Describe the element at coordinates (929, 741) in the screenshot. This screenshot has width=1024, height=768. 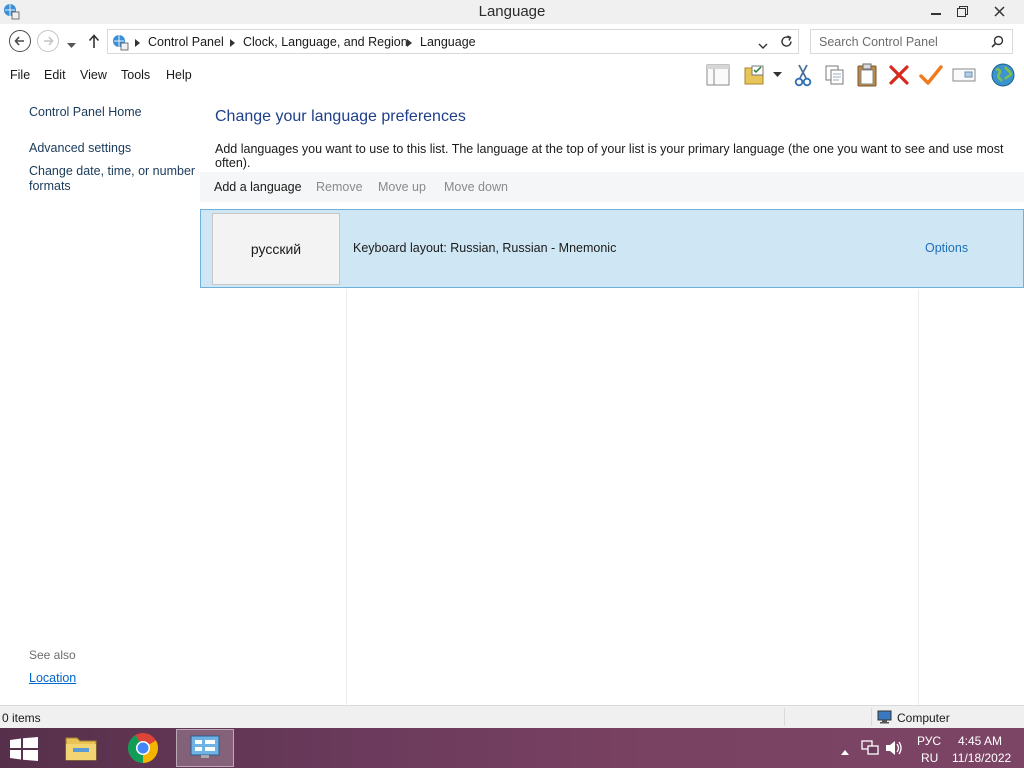
I see `input-language-indicator: РУС` at that location.